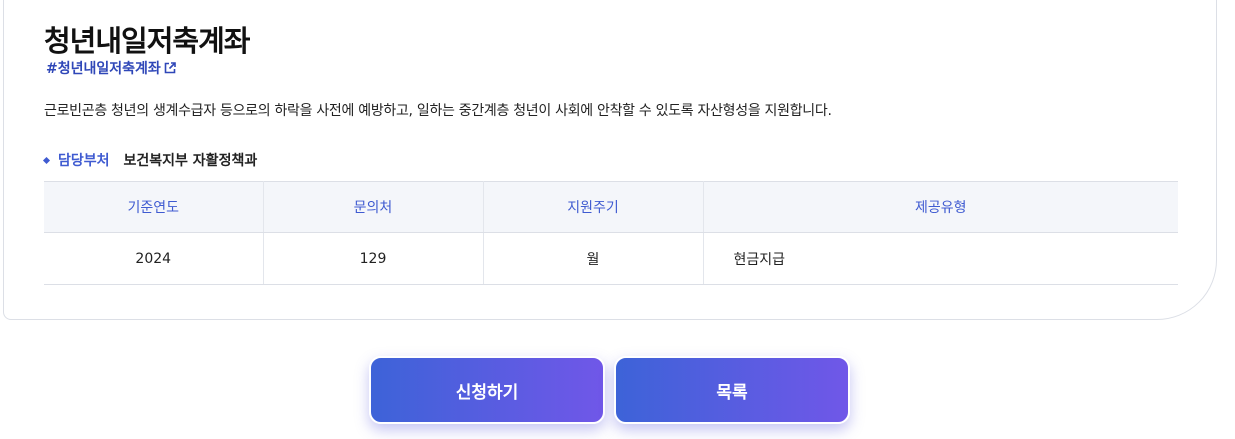  I want to click on department-row: 담당부처 보건복지부 자활정책과, so click(150, 160).